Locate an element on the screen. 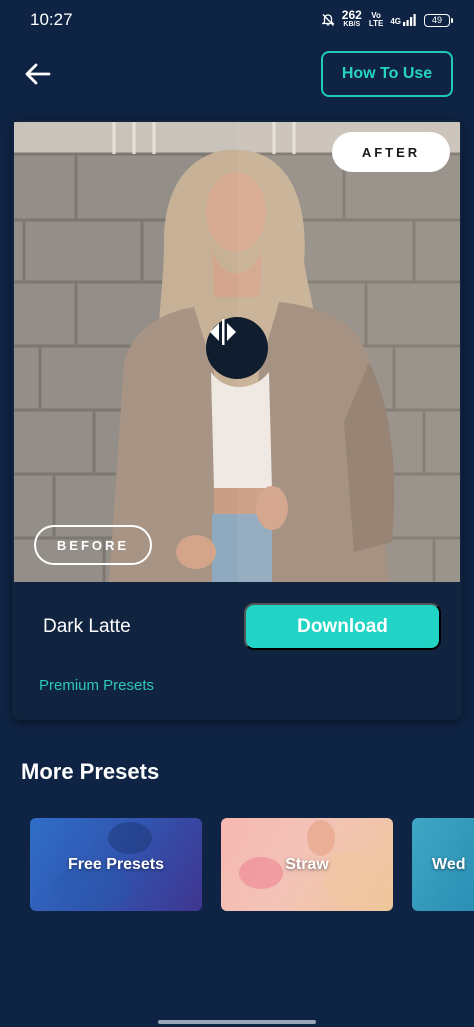 The width and height of the screenshot is (474, 1027). arrow-left-icon is located at coordinates (38, 74).